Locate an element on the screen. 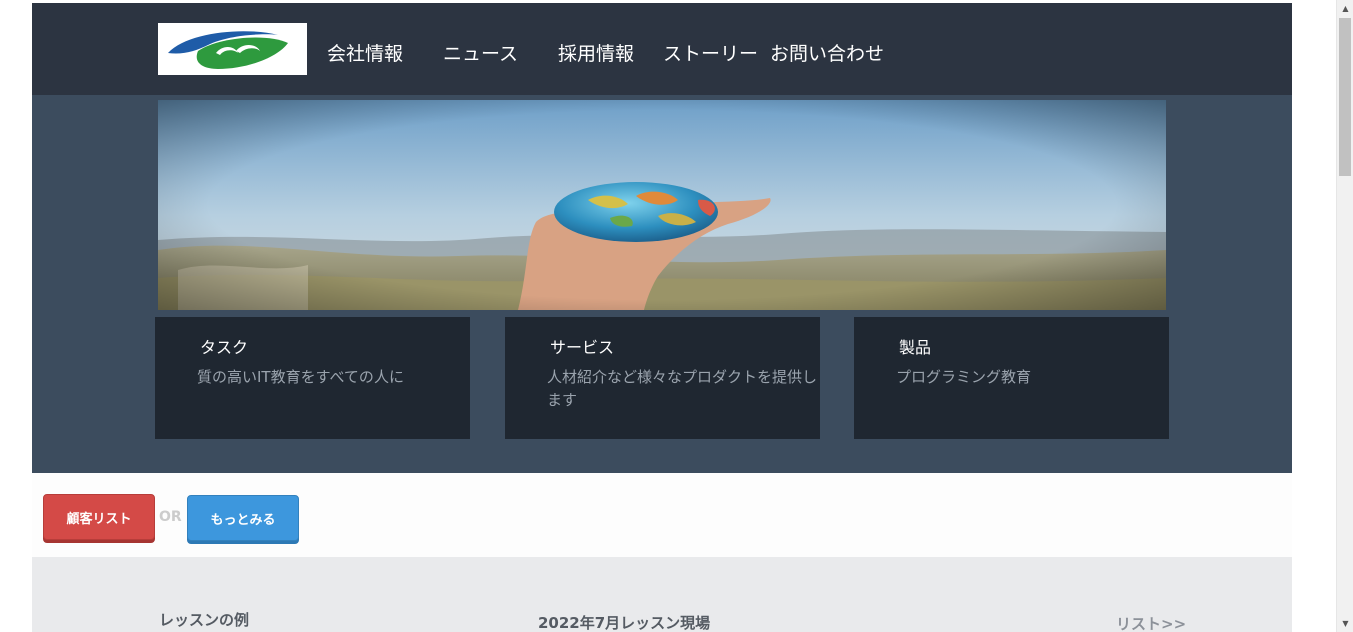 The width and height of the screenshot is (1353, 632). card-description: 質の高いIT教育をすべての人に is located at coordinates (300, 377).